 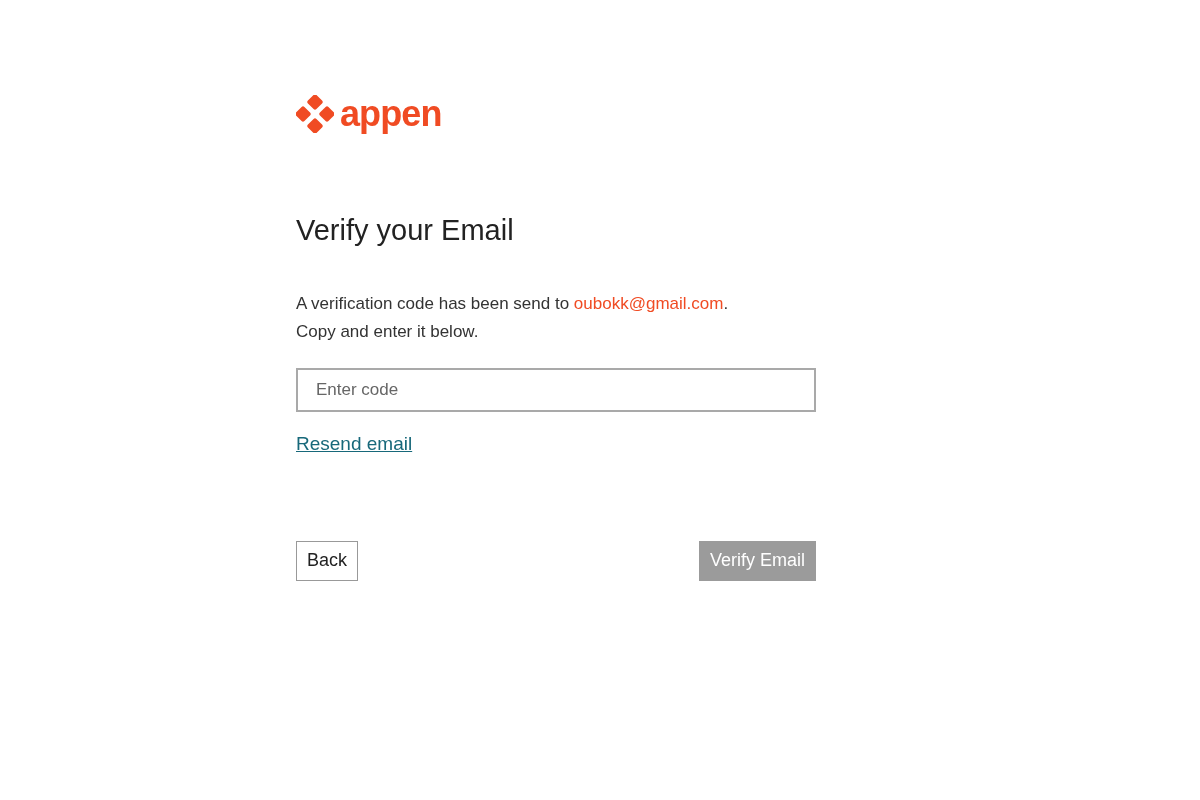 What do you see at coordinates (354, 444) in the screenshot?
I see `resend-email-link: Resend email` at bounding box center [354, 444].